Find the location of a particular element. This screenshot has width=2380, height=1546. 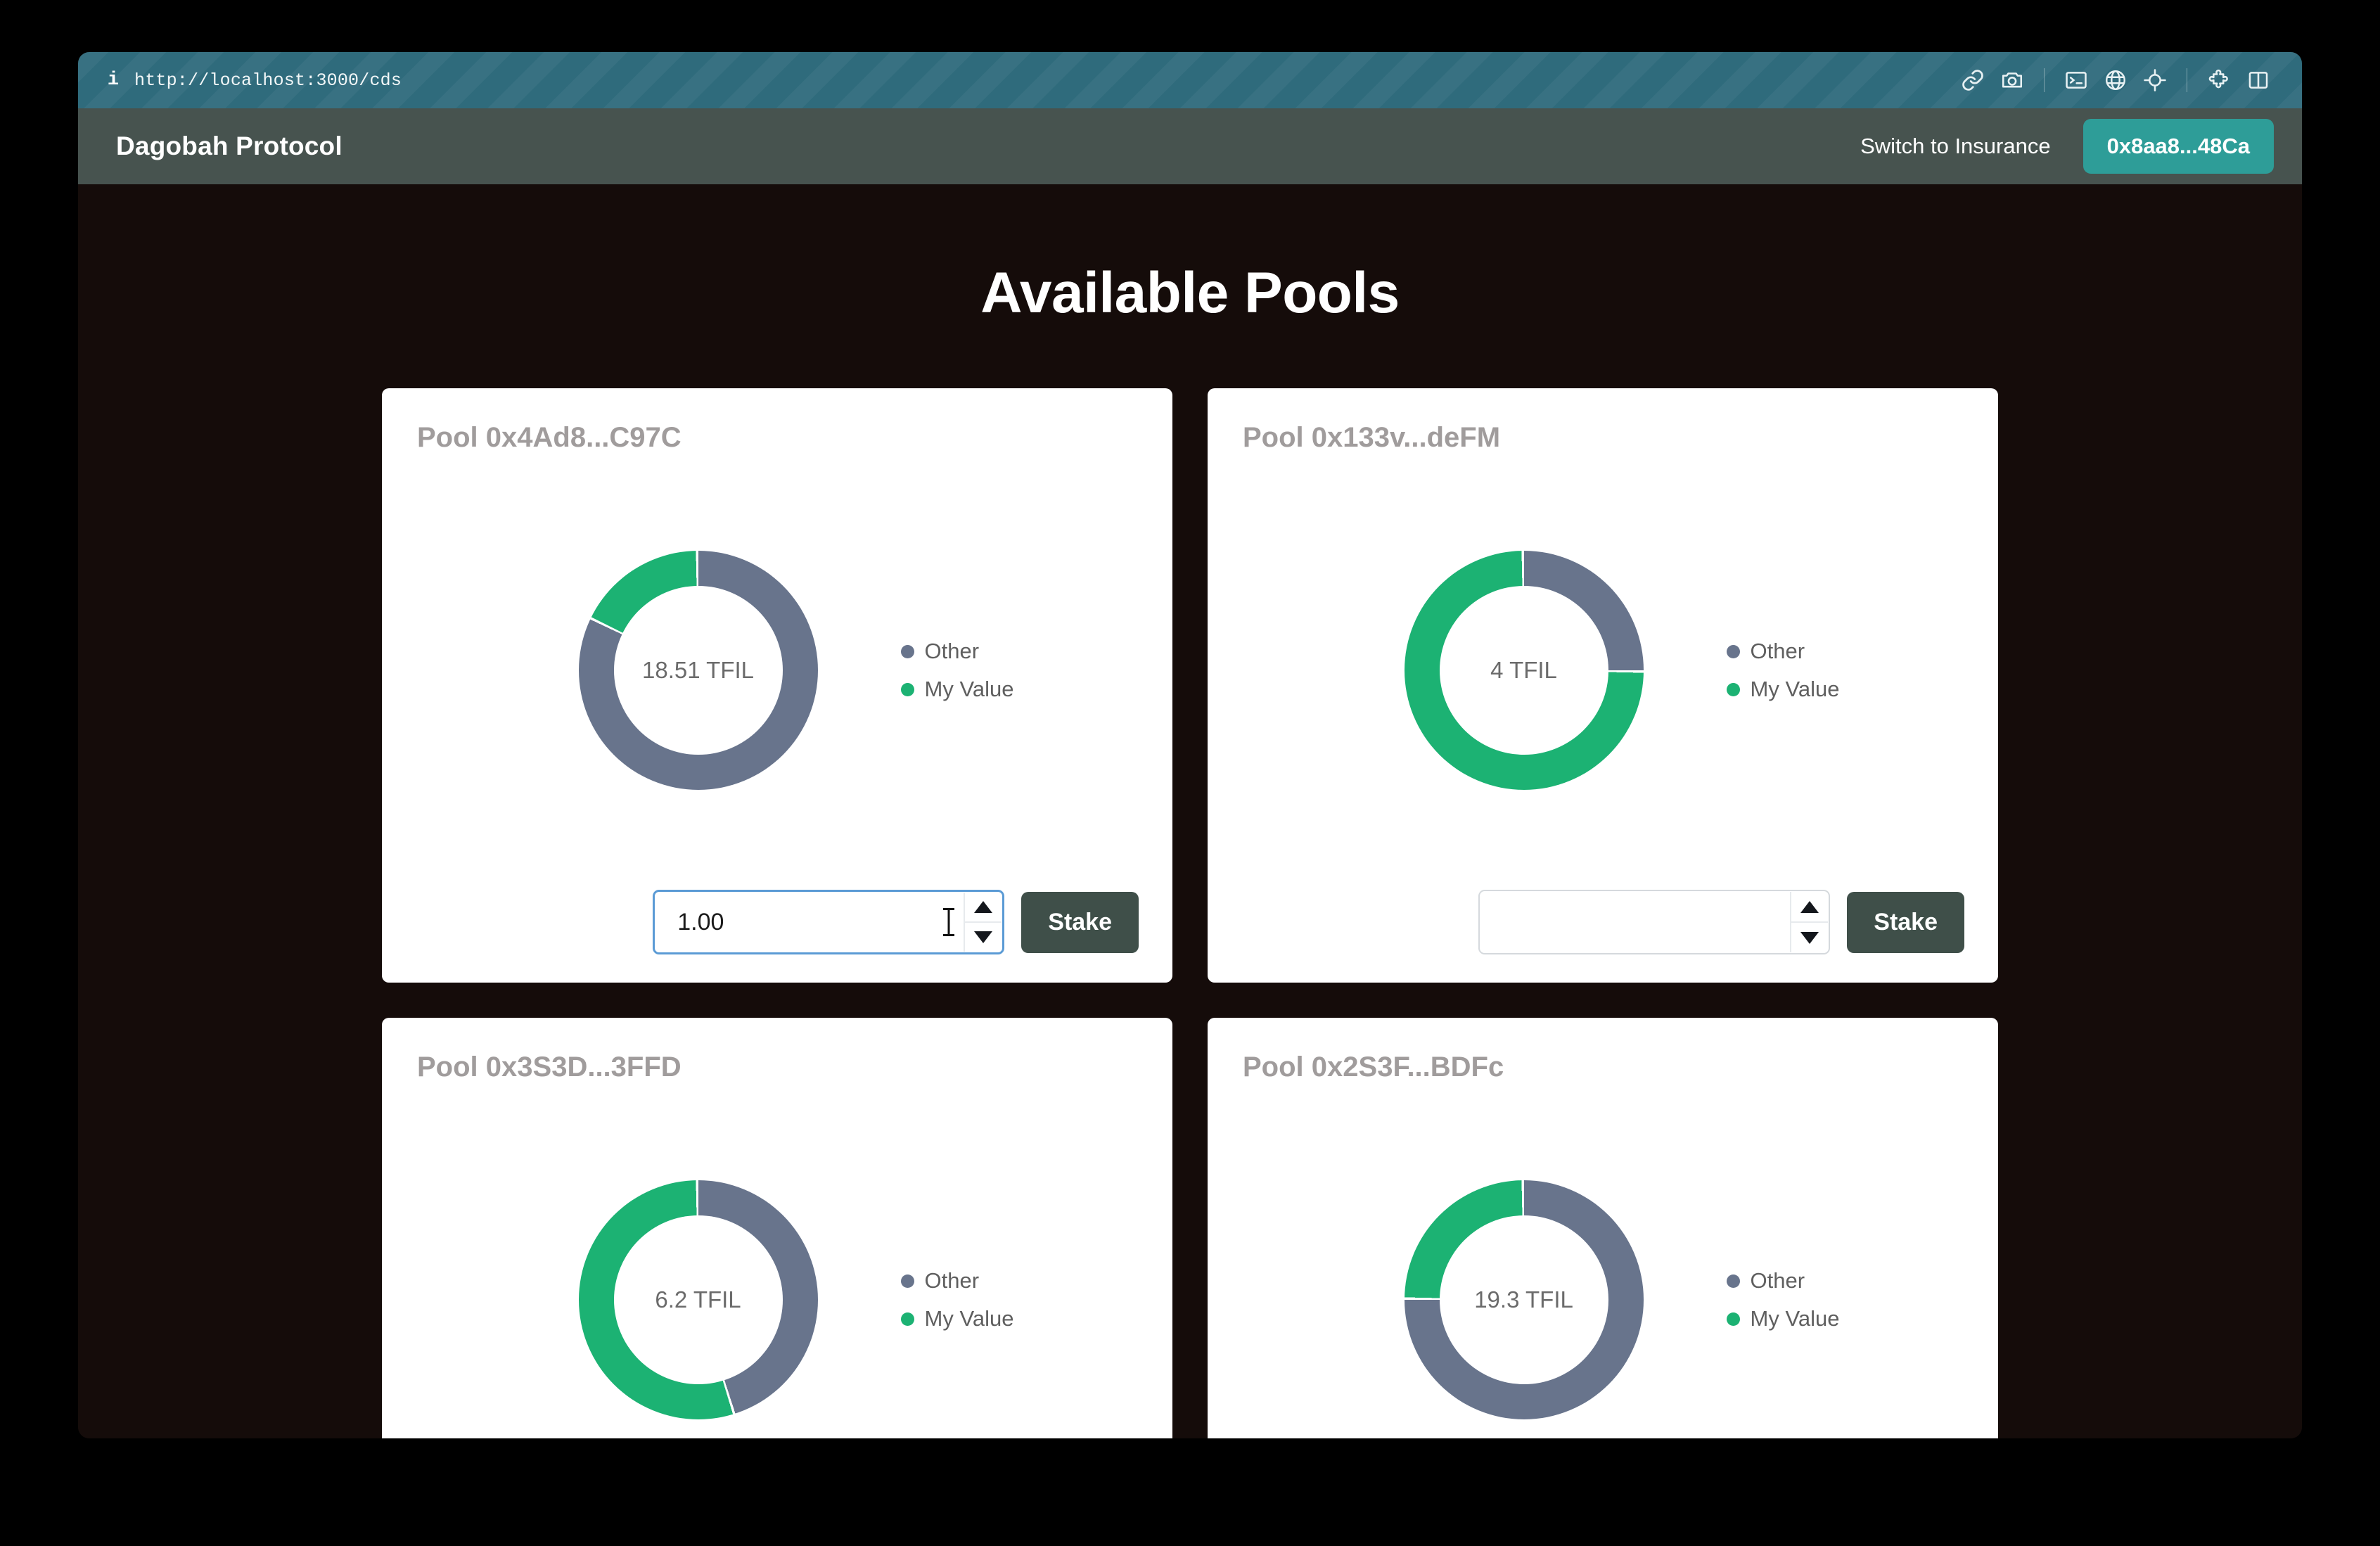

pool-card-title: Pool 0x4Ad8...C97C is located at coordinates (549, 437).